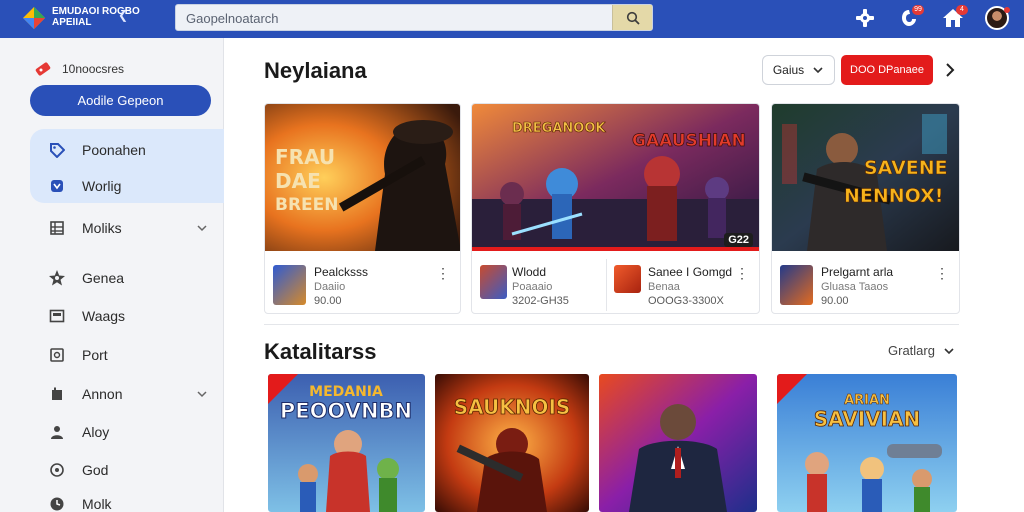  Describe the element at coordinates (307, 205) in the screenshot. I see `card-art-text: BREEN` at that location.